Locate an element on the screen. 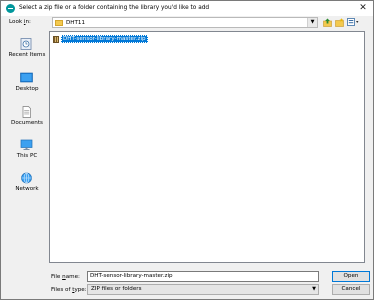  place-desktop: Desktop is located at coordinates (26, 87).